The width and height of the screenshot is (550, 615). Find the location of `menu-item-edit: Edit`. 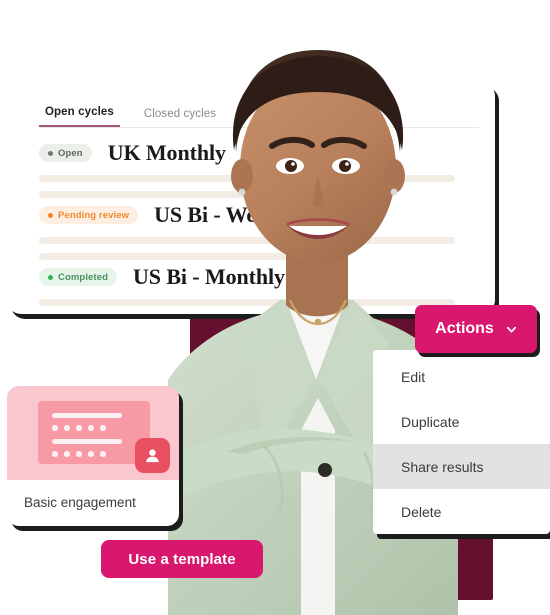

menu-item-edit: Edit is located at coordinates (461, 376).